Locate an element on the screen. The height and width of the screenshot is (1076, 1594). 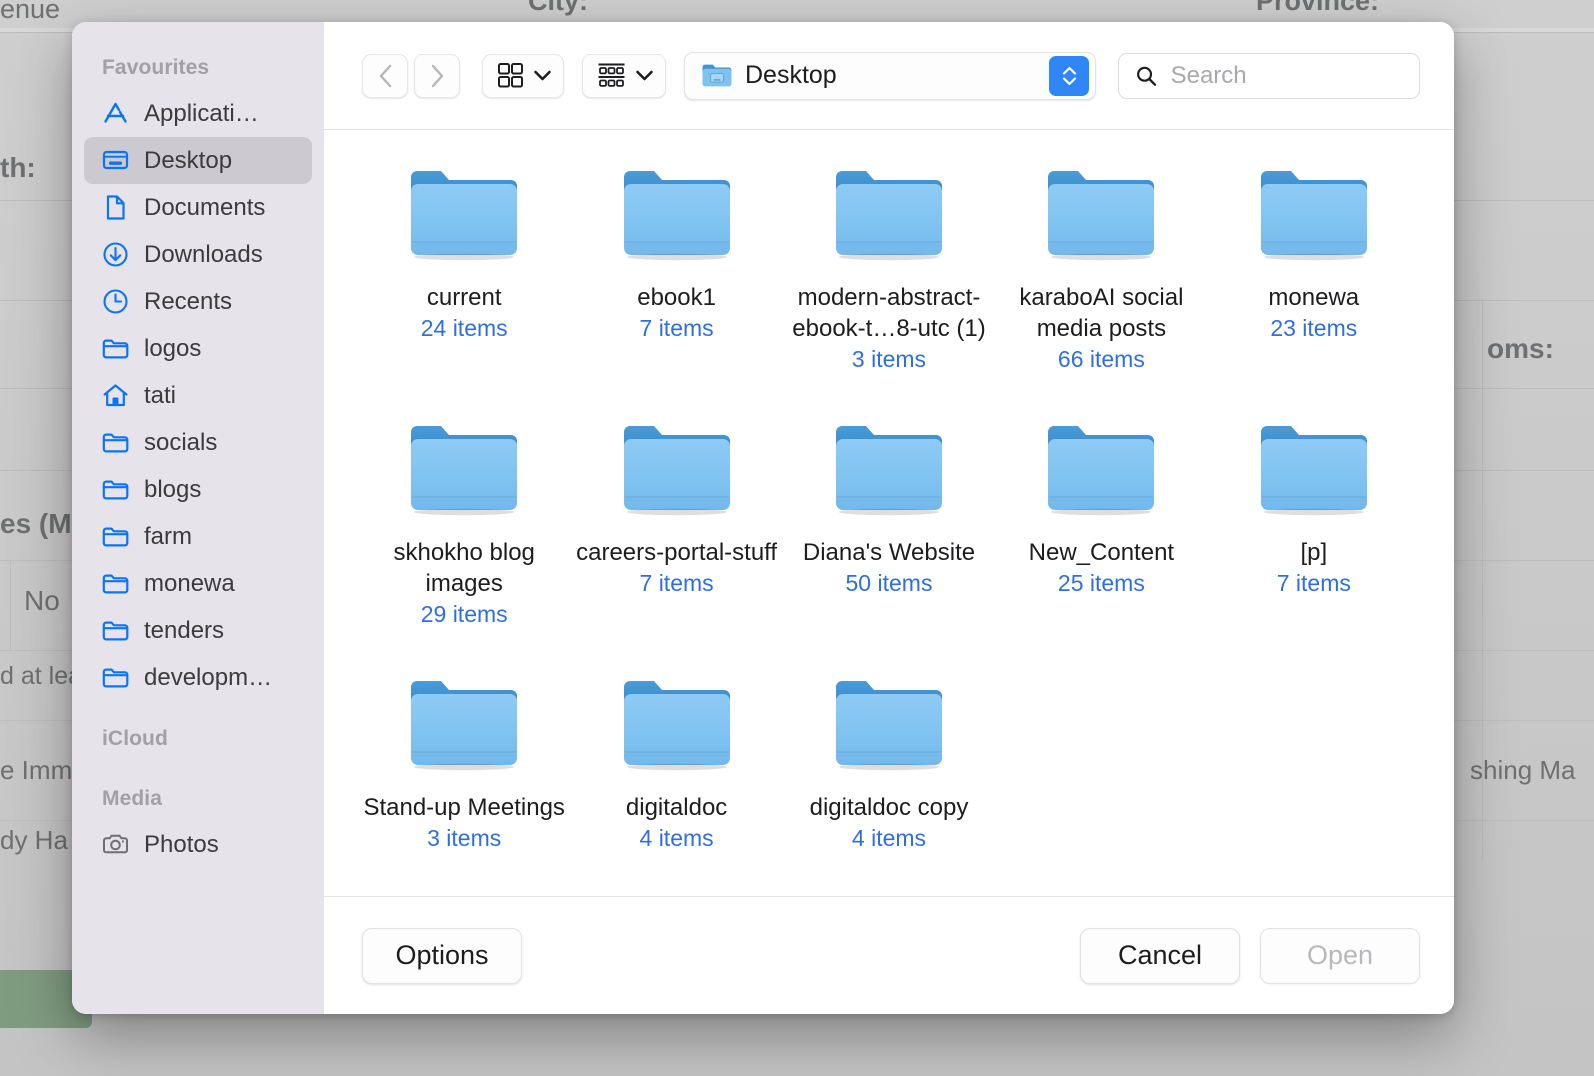
path-popup-button: Desktop is located at coordinates (890, 75).